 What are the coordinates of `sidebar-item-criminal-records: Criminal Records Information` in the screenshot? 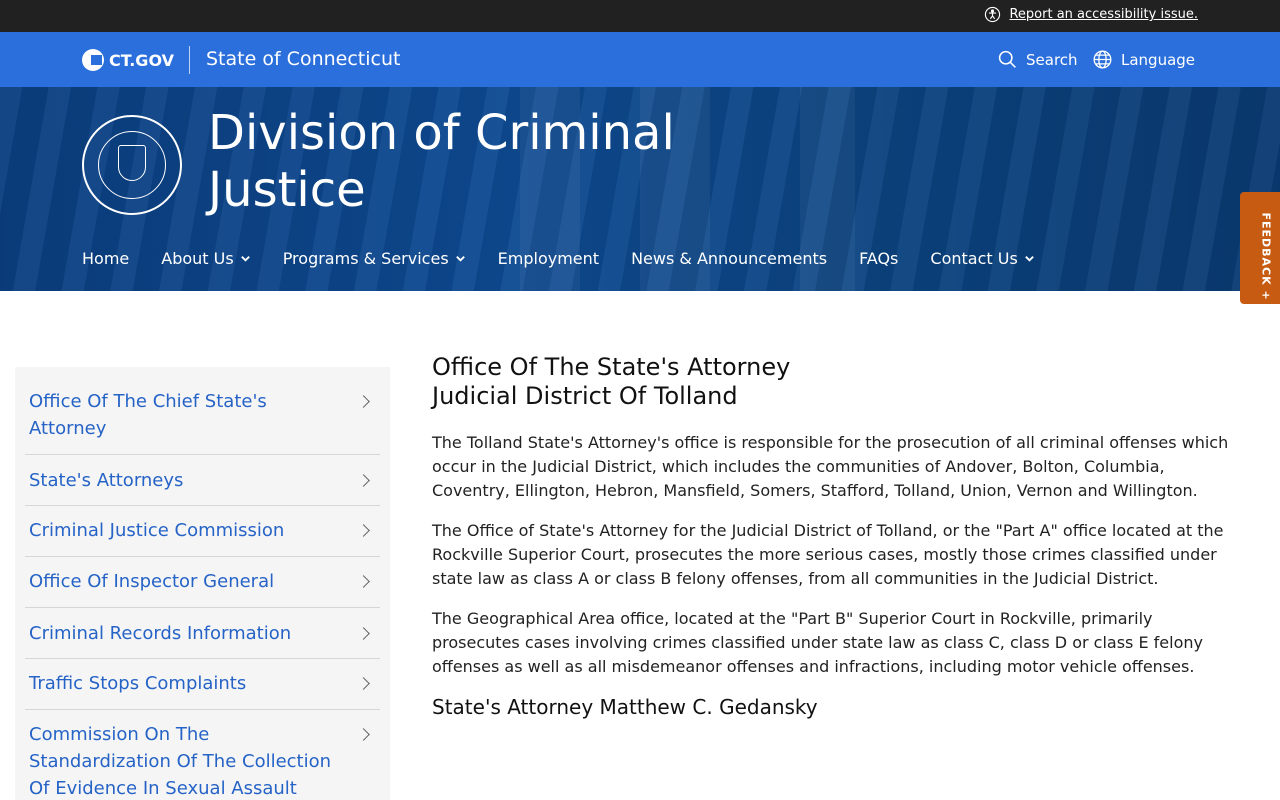 It's located at (202, 633).